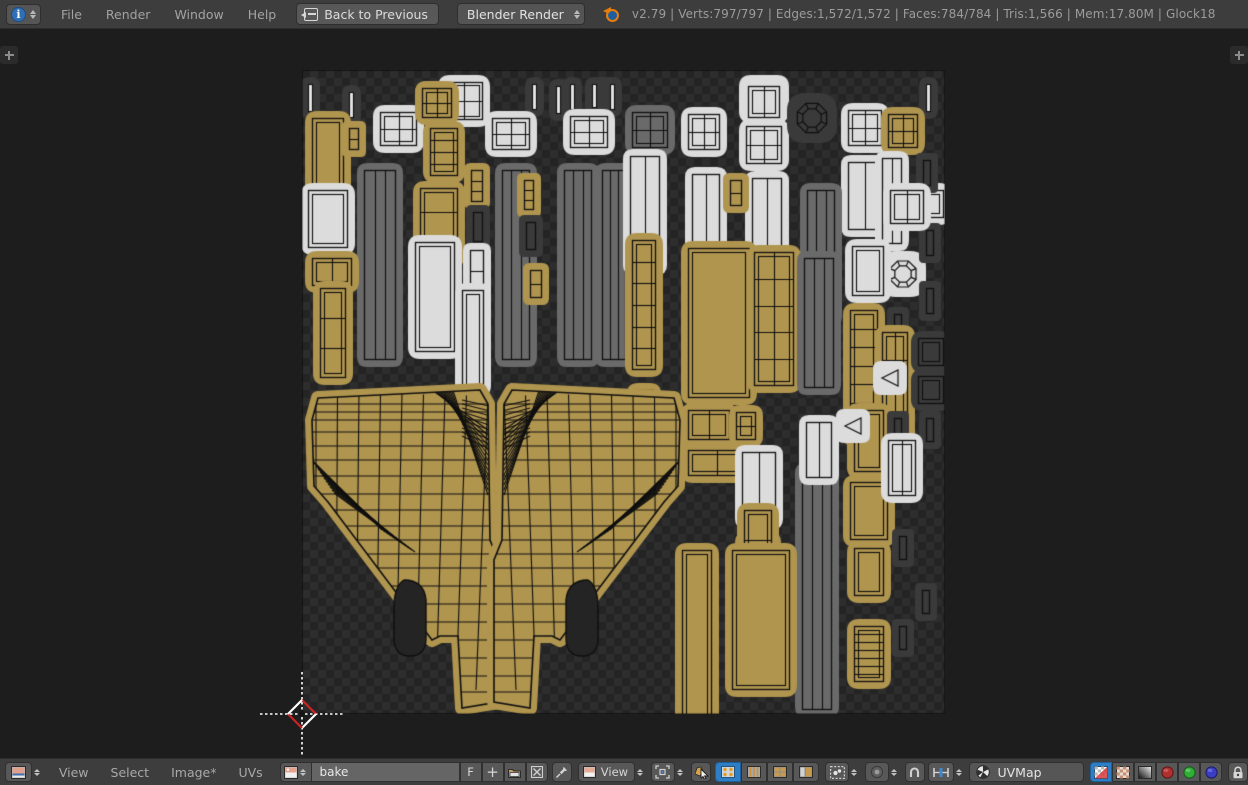  Describe the element at coordinates (290, 772) in the screenshot. I see `image-datablock-icon` at that location.